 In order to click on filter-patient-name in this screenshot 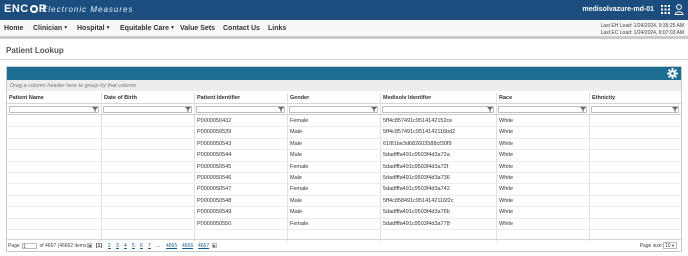, I will do `click(54, 109)`.